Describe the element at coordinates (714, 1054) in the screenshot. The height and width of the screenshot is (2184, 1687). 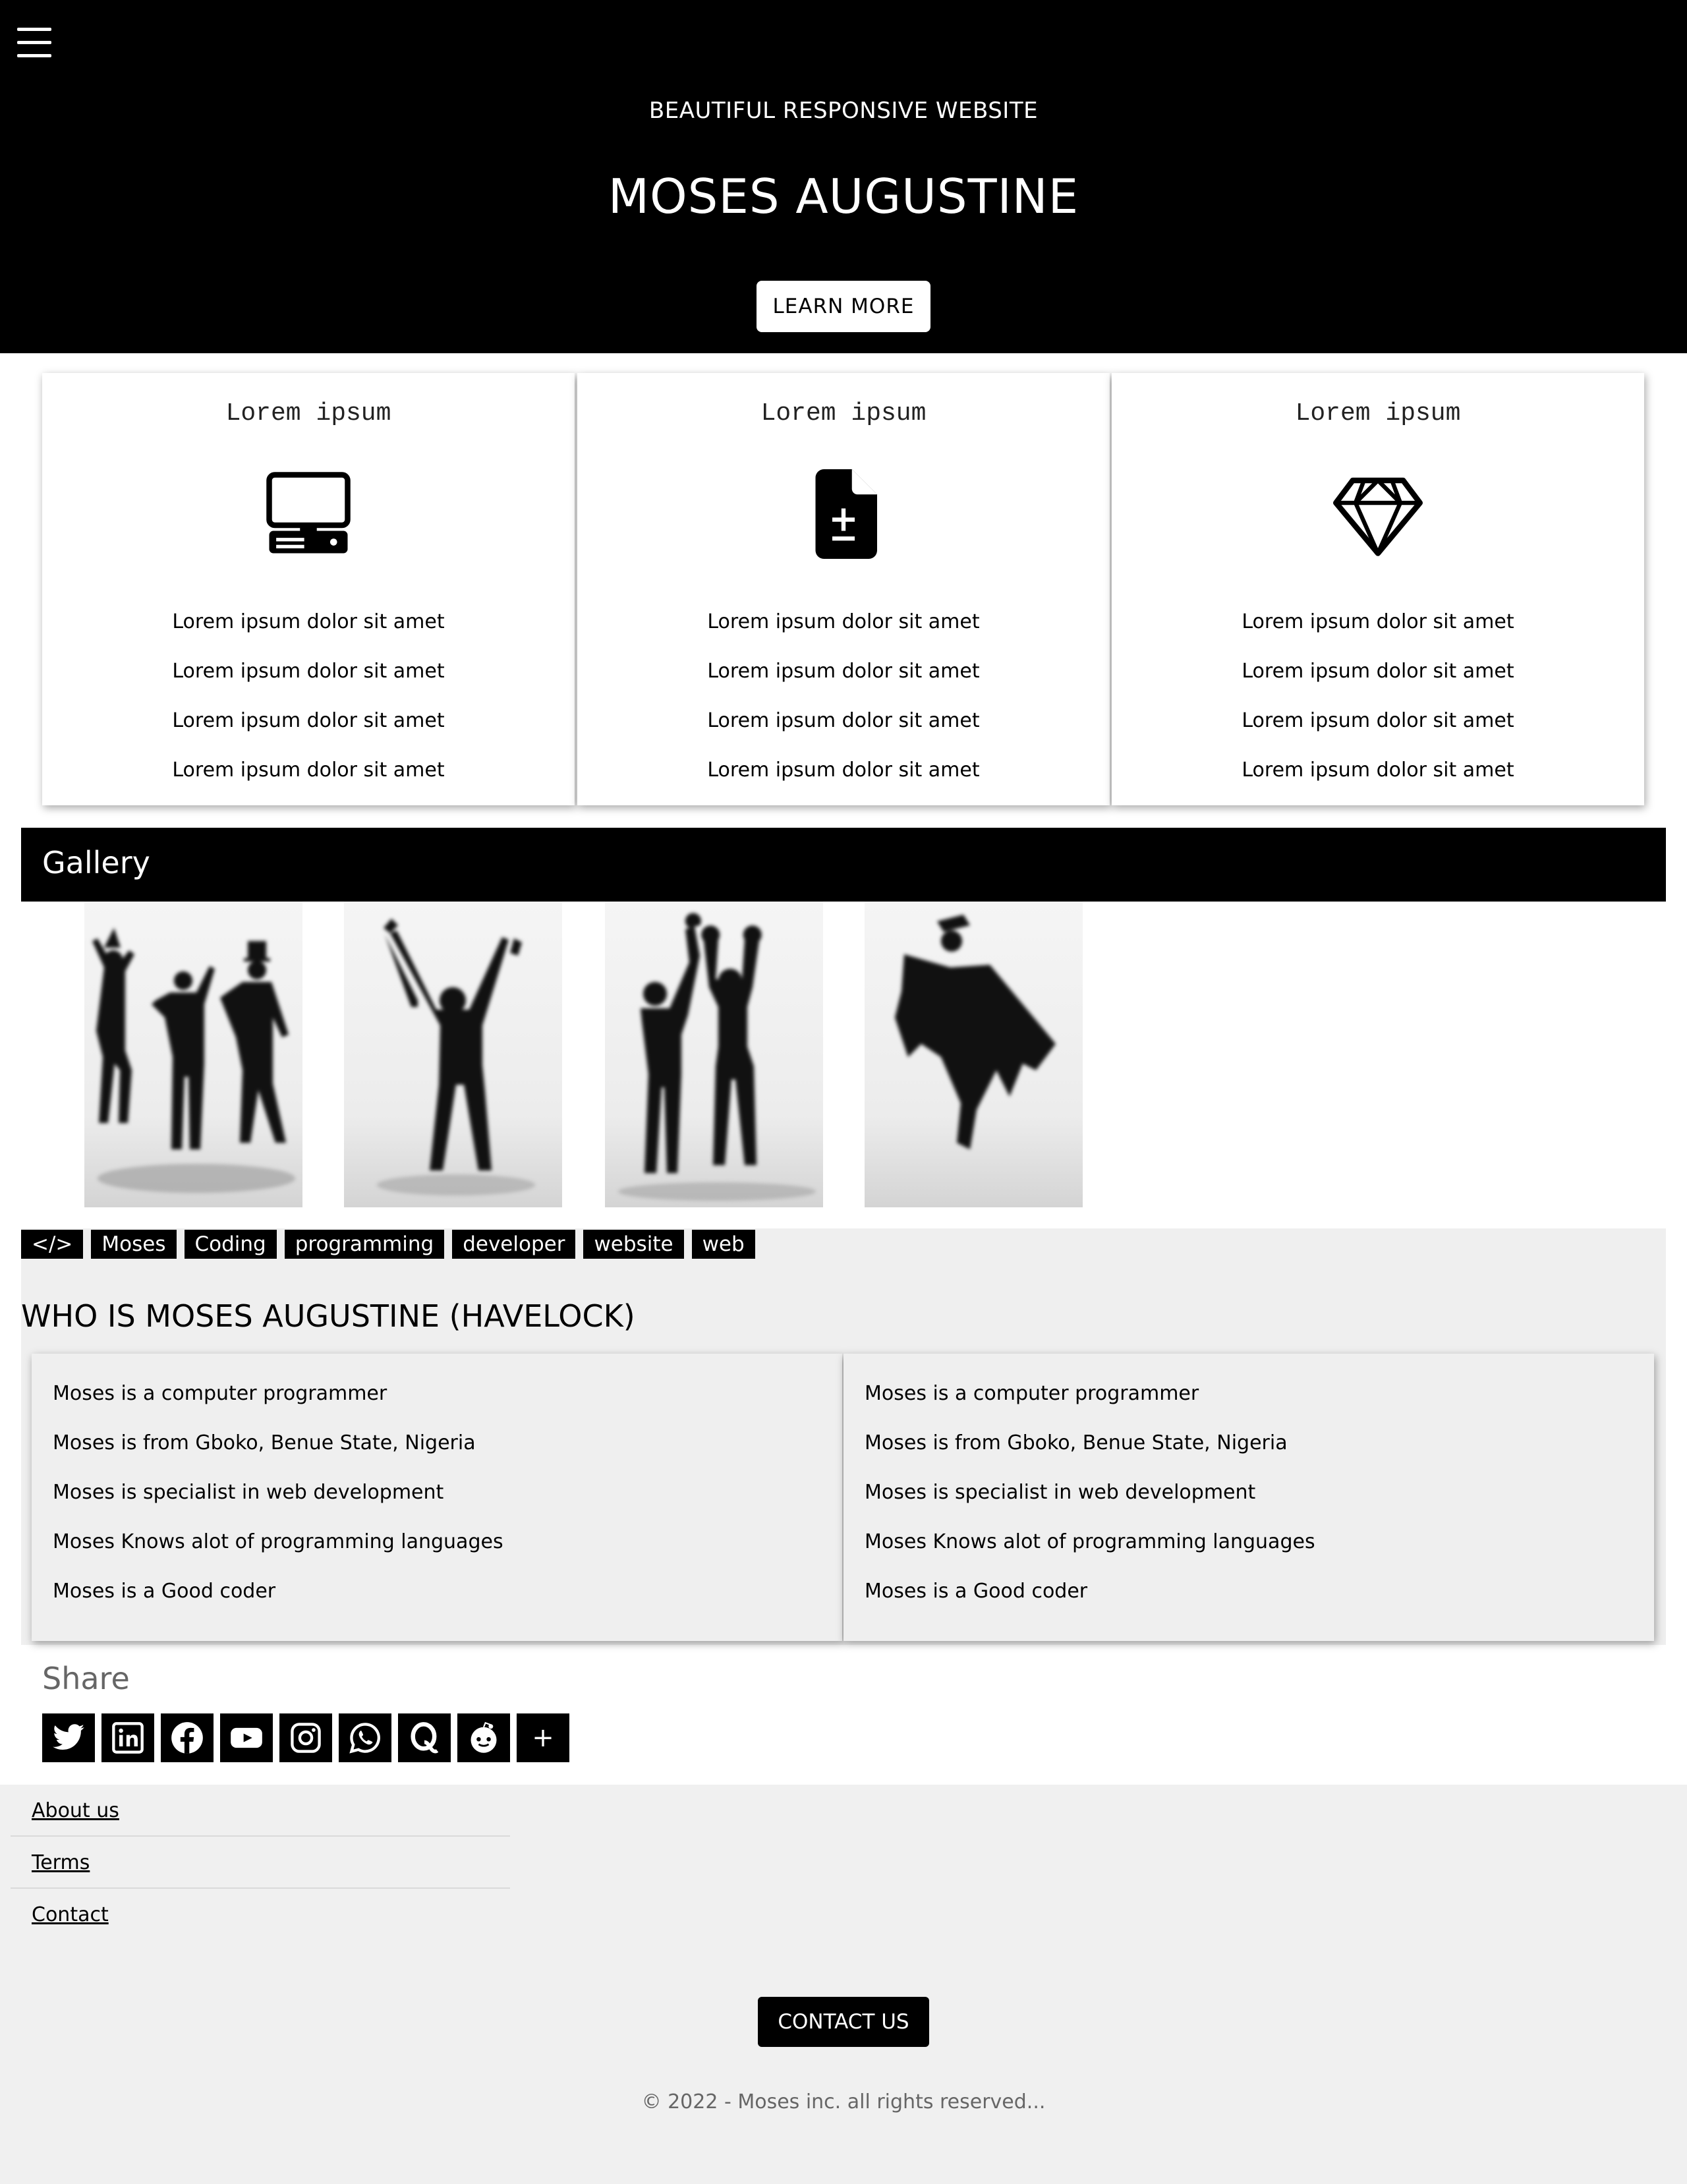
I see `gallery-photo-boxers-victory` at that location.